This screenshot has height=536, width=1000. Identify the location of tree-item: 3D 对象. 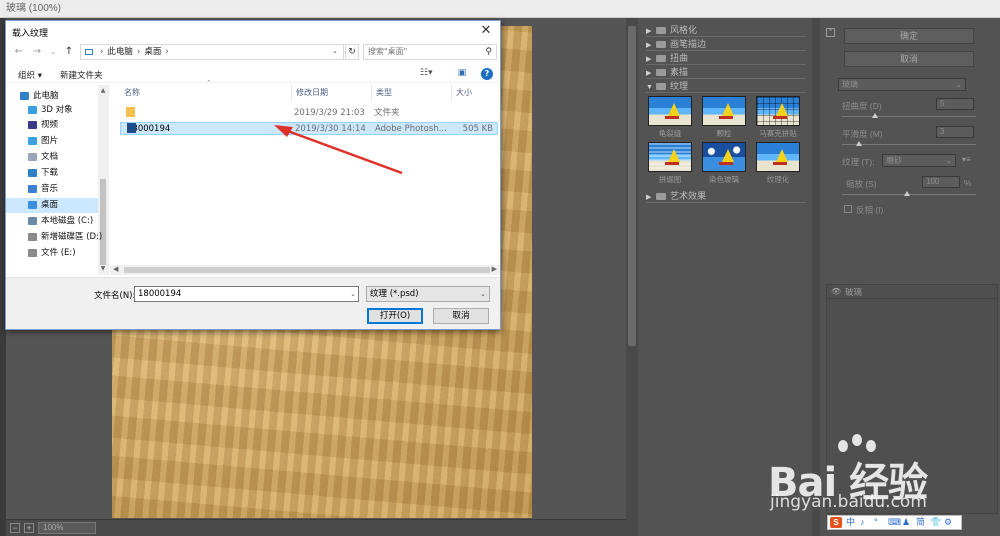
(52, 110).